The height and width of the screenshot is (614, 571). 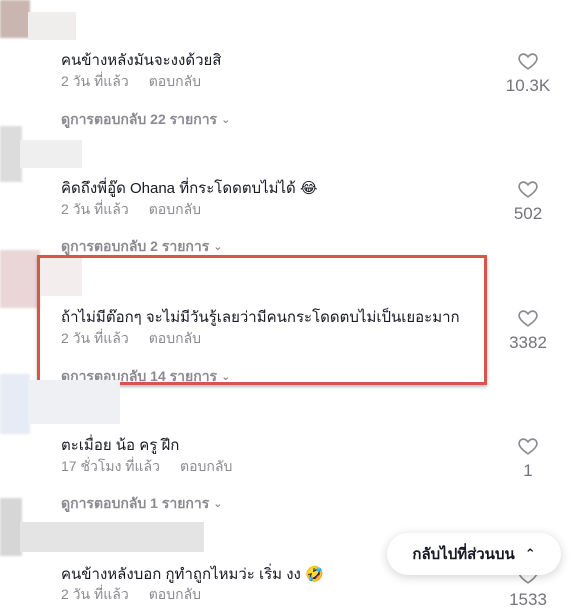 I want to click on back-to-top-label: กลับไปที่ส่วนบน, so click(x=463, y=554).